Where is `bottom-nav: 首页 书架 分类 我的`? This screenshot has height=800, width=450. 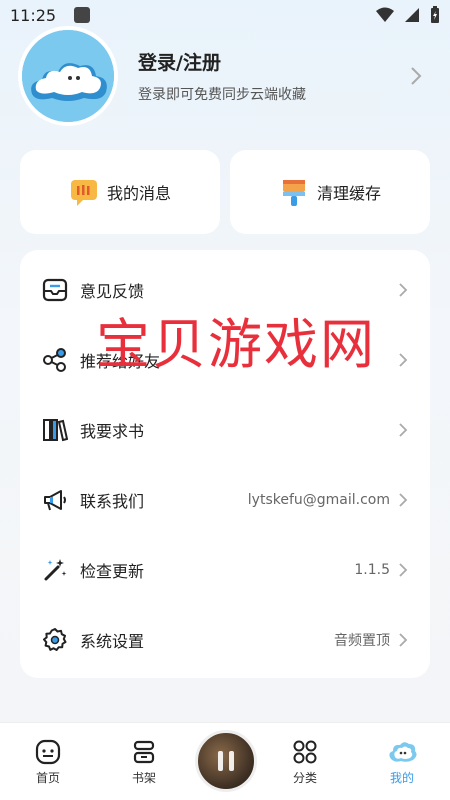 bottom-nav: 首页 书架 分类 我的 is located at coordinates (225, 761).